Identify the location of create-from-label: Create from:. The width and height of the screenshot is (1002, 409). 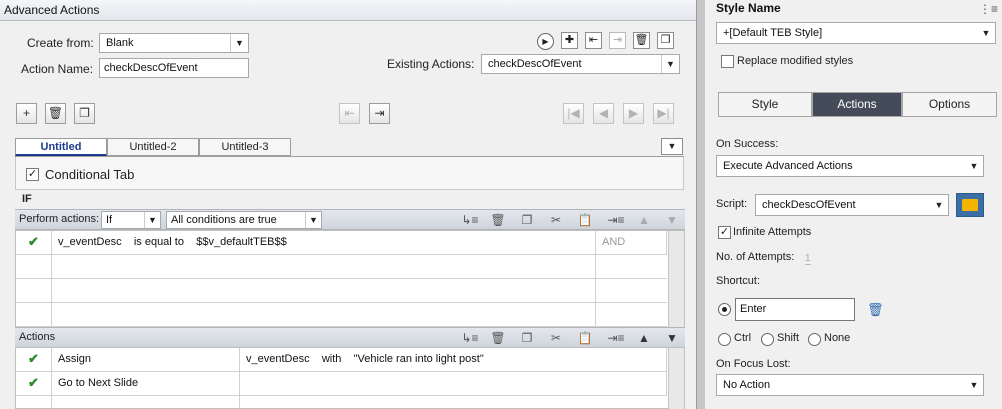
(60, 43).